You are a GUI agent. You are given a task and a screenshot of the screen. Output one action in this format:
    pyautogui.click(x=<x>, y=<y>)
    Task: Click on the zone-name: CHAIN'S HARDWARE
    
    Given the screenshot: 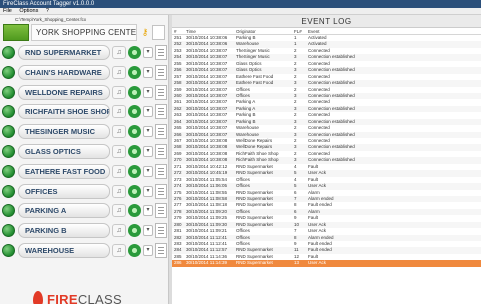 What is the action you would take?
    pyautogui.click(x=64, y=72)
    